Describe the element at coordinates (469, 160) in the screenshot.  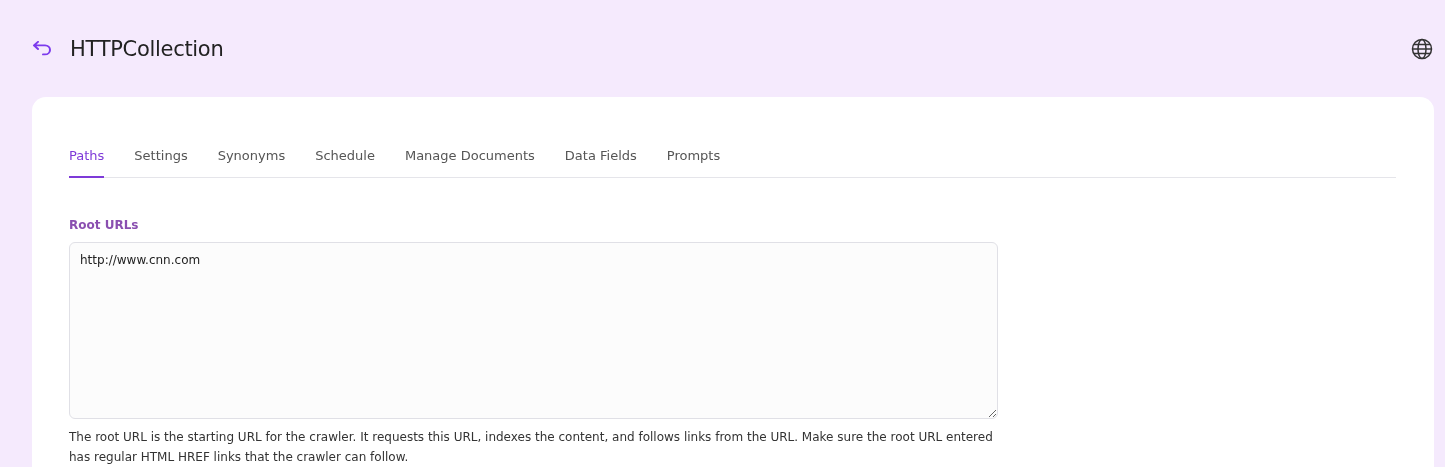
I see `tab: Manage Documents` at that location.